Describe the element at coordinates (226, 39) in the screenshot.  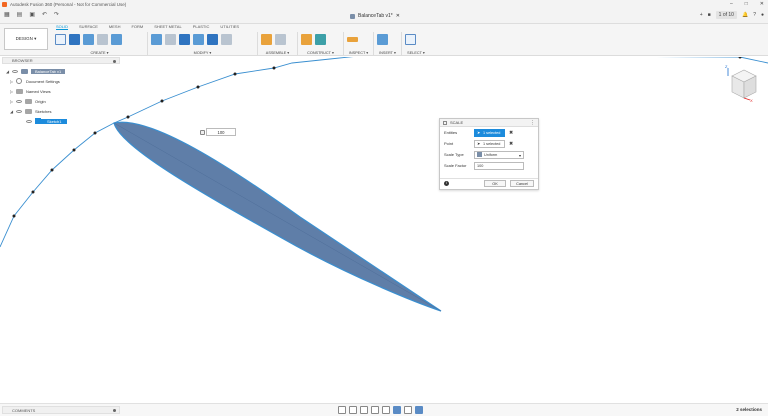
I see `move-icon` at that location.